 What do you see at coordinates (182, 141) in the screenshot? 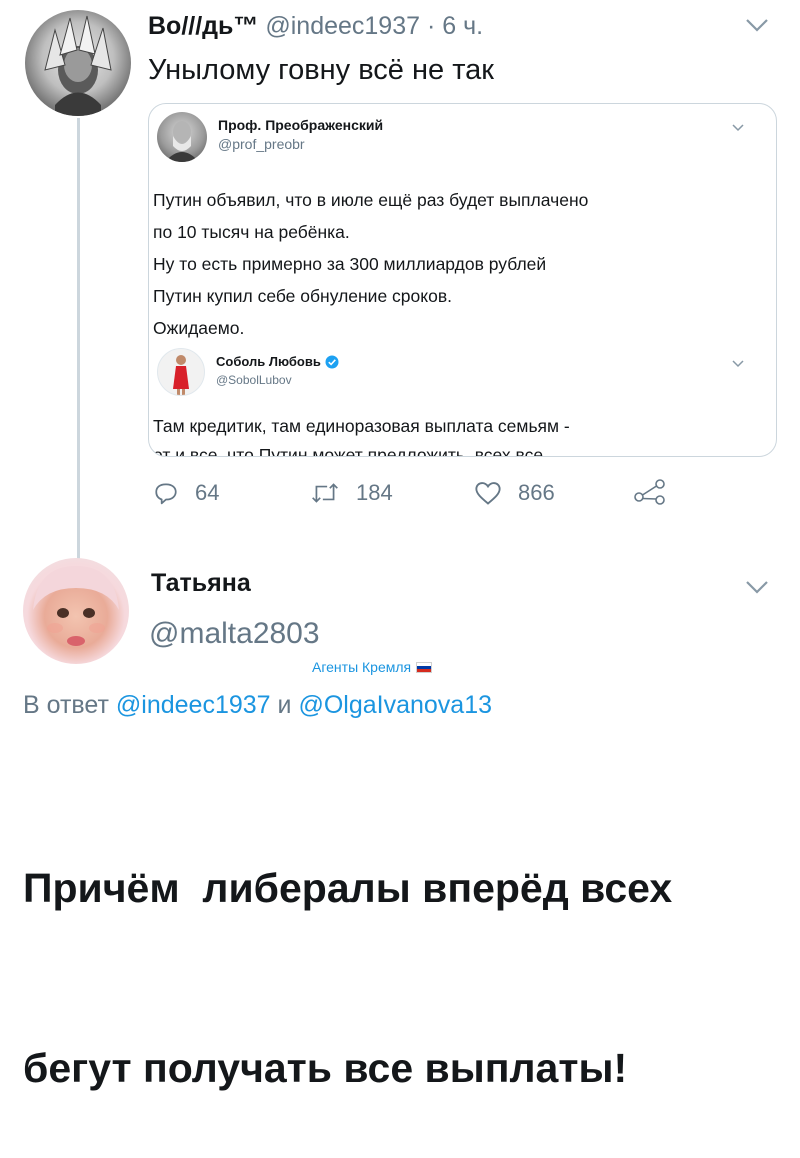
I see `professor-portrait-icon` at bounding box center [182, 141].